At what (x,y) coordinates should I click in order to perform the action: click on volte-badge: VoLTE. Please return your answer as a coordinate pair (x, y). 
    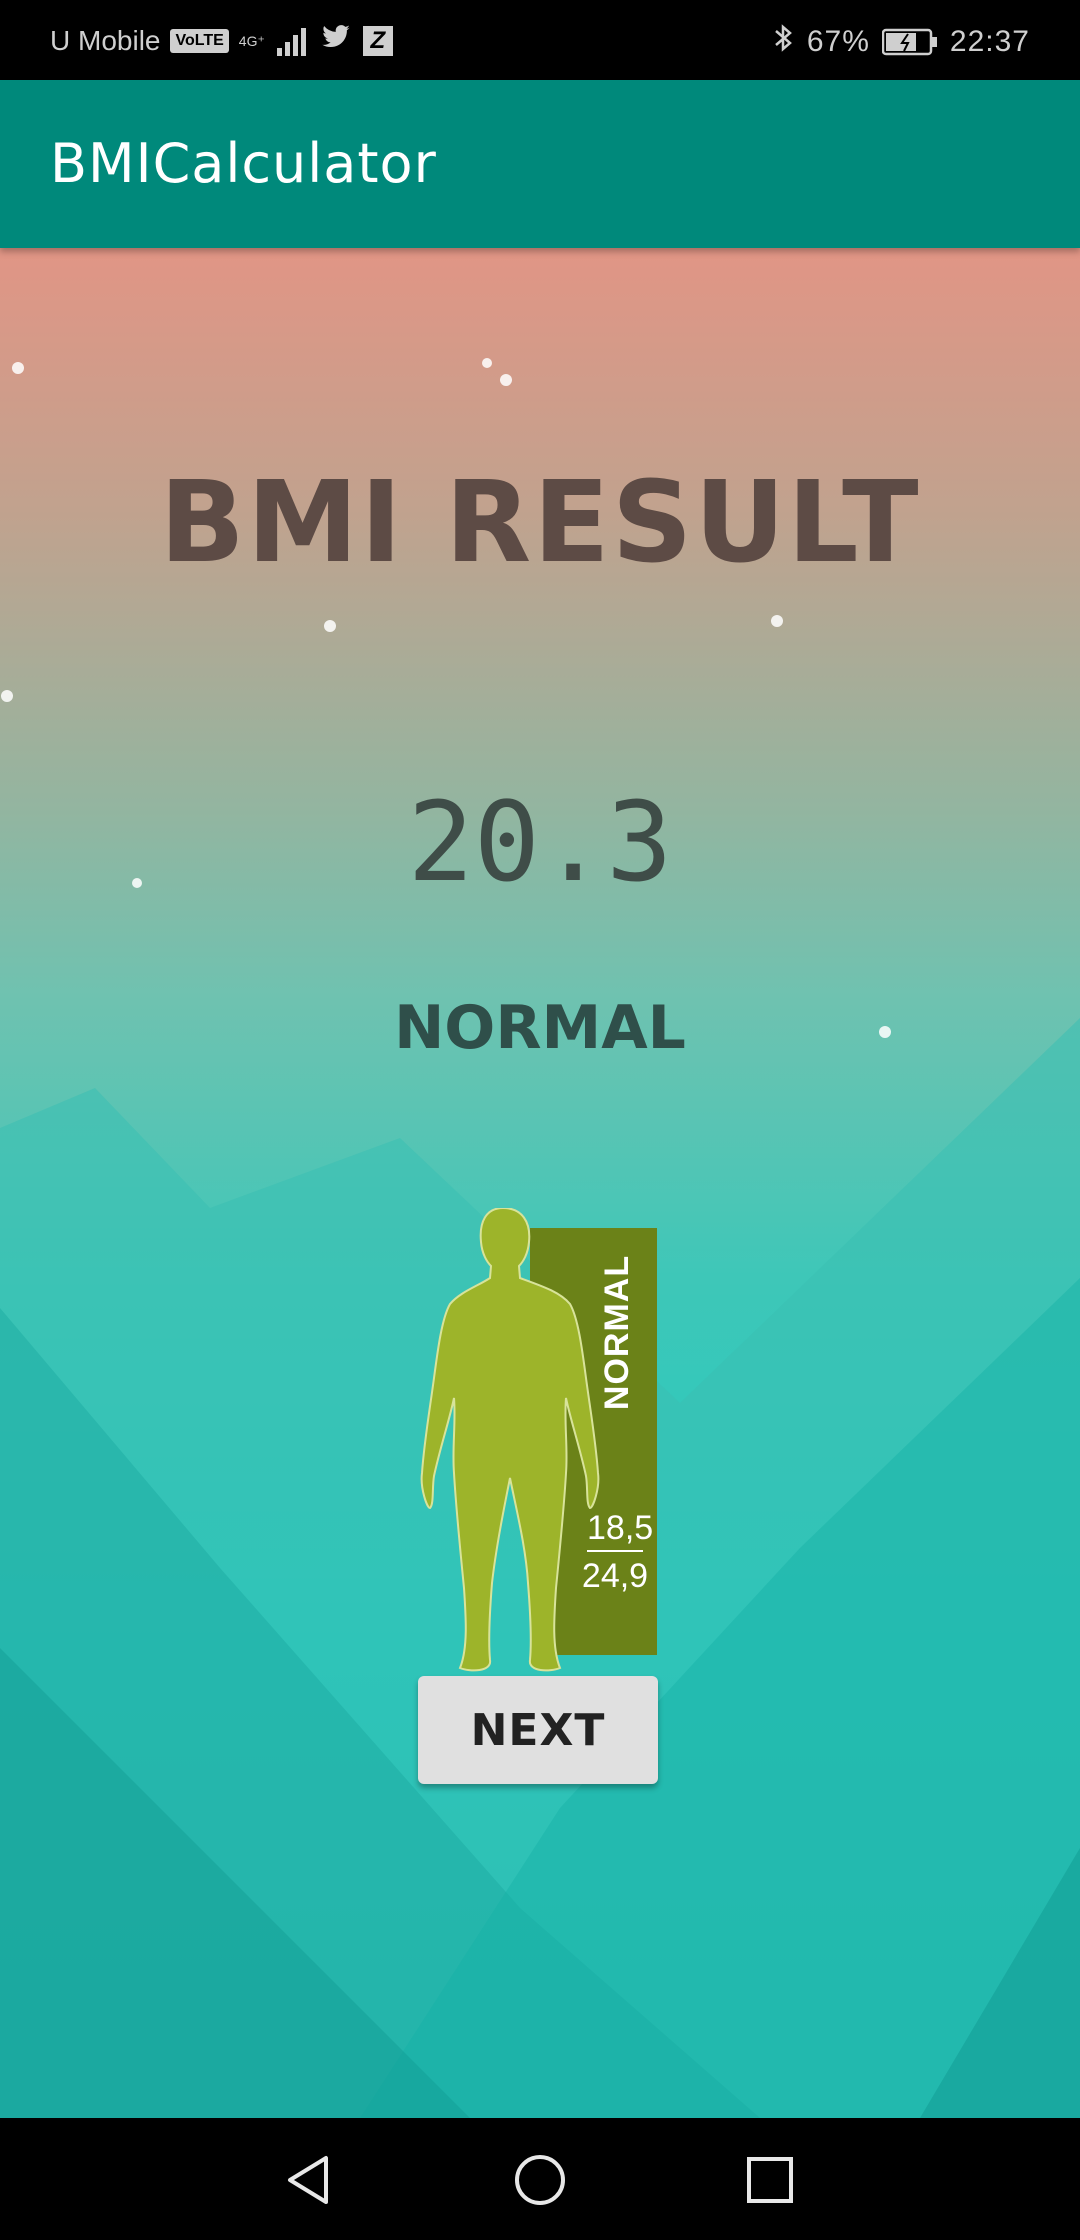
    Looking at the image, I should click on (199, 40).